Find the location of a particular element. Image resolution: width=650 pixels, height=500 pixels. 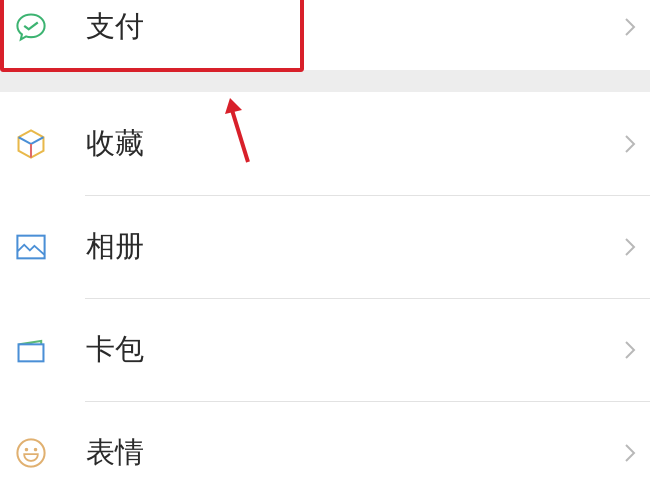

menu-label: 卡包 is located at coordinates (115, 349).